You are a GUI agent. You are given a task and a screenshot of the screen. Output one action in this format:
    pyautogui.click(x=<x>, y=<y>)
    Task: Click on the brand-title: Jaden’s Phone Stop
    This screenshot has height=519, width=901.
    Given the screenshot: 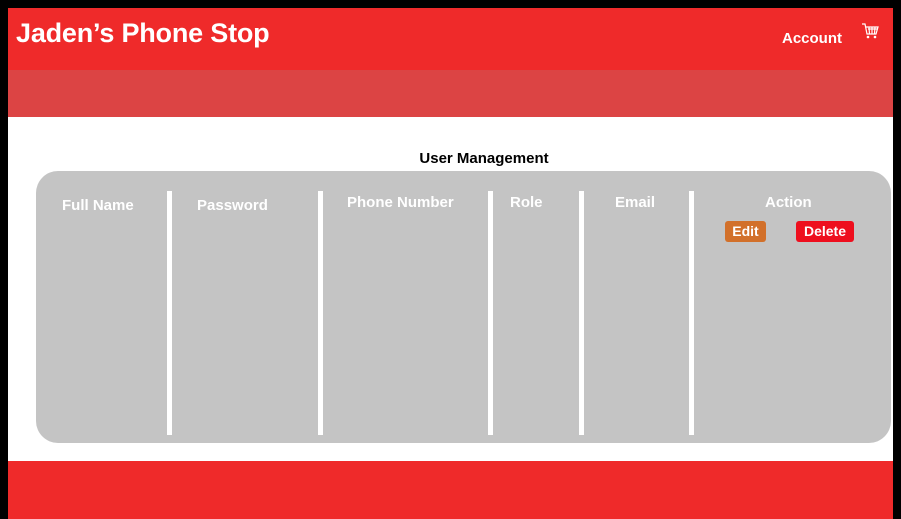 What is the action you would take?
    pyautogui.click(x=143, y=33)
    